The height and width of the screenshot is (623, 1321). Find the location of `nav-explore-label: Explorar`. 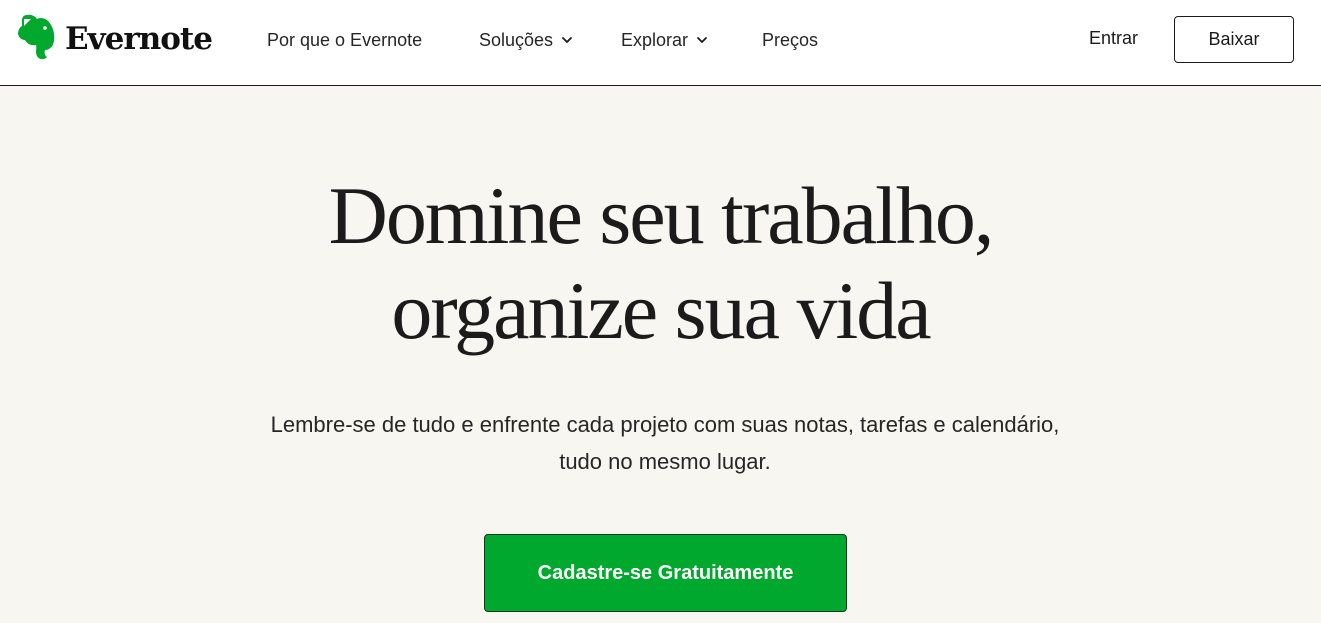

nav-explore-label: Explorar is located at coordinates (655, 39).